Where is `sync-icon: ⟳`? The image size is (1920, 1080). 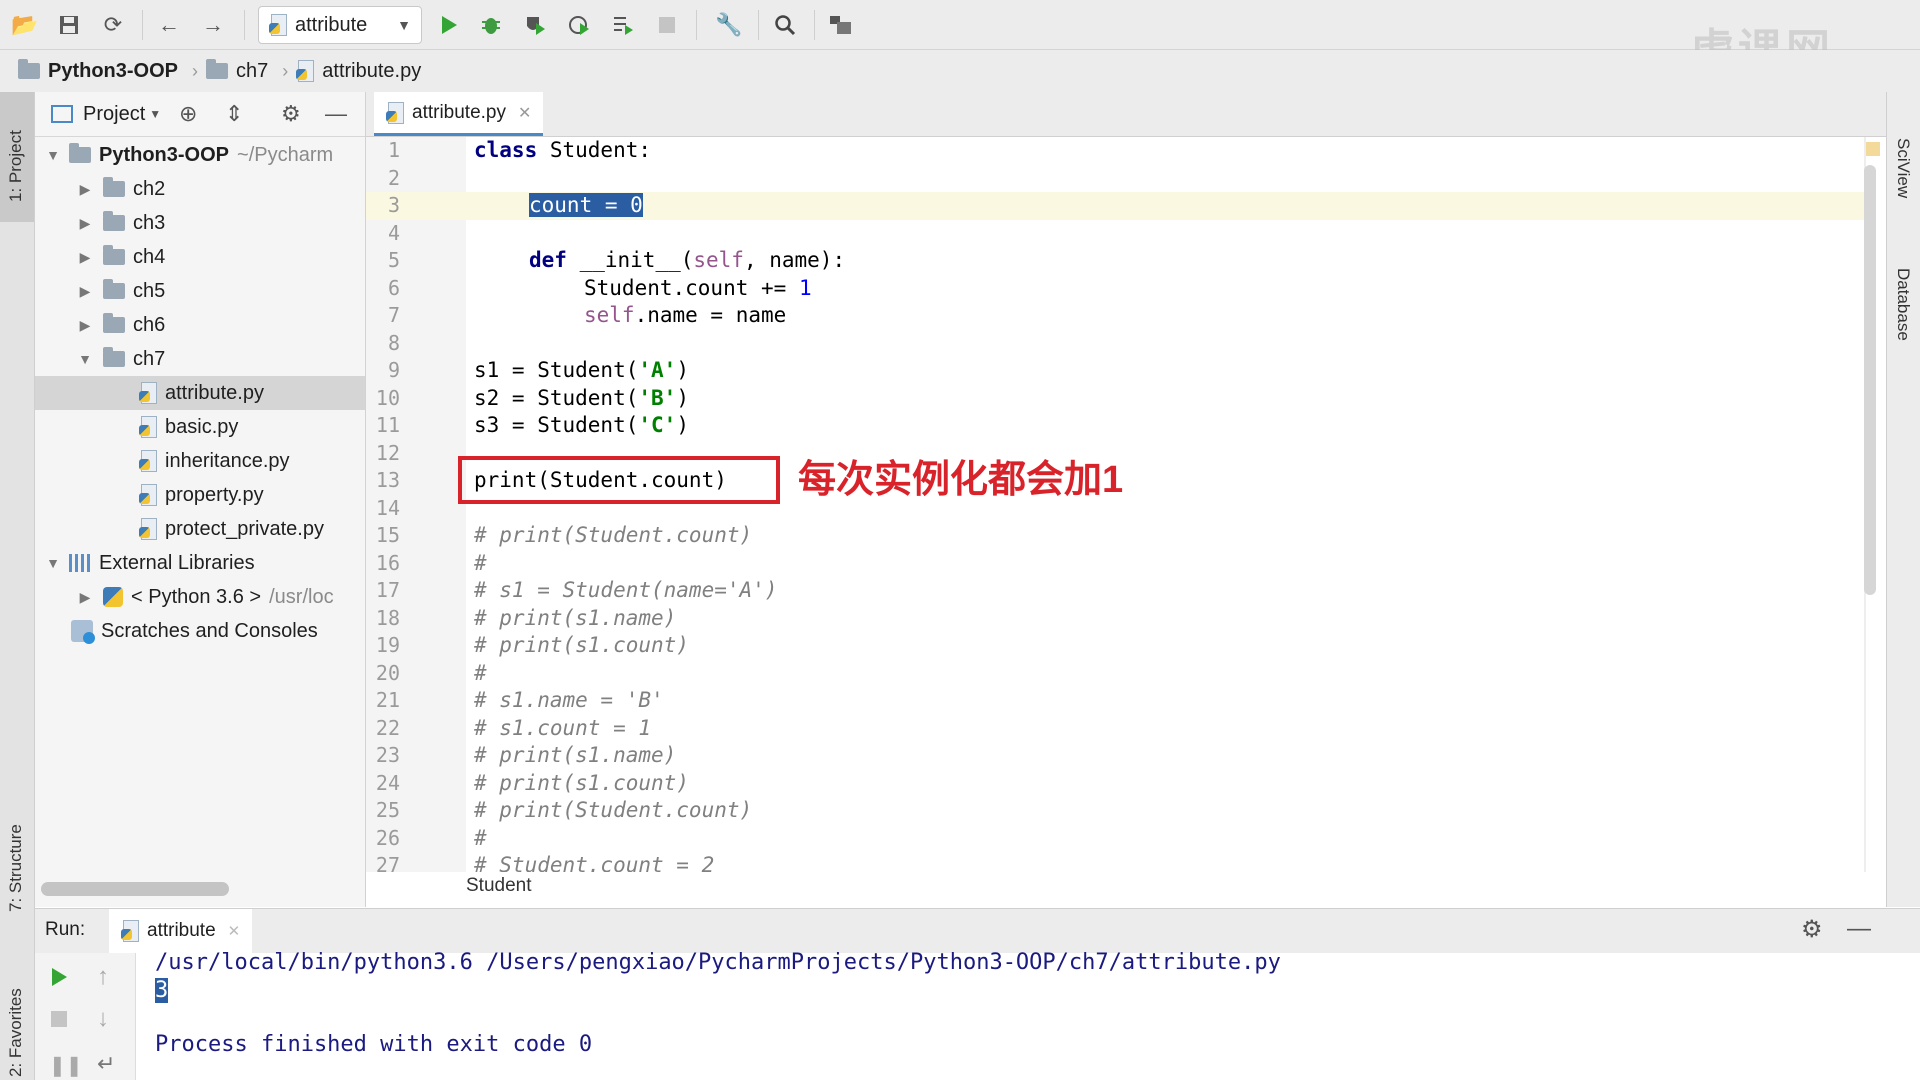
sync-icon: ⟳ is located at coordinates (113, 25).